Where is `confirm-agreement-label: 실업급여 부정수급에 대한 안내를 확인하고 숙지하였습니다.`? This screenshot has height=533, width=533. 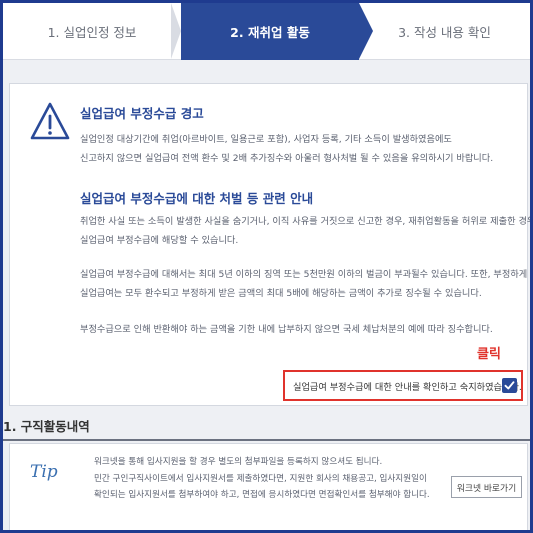 confirm-agreement-label: 실업급여 부정수급에 대한 안내를 확인하고 숙지하였습니다. is located at coordinates (407, 386).